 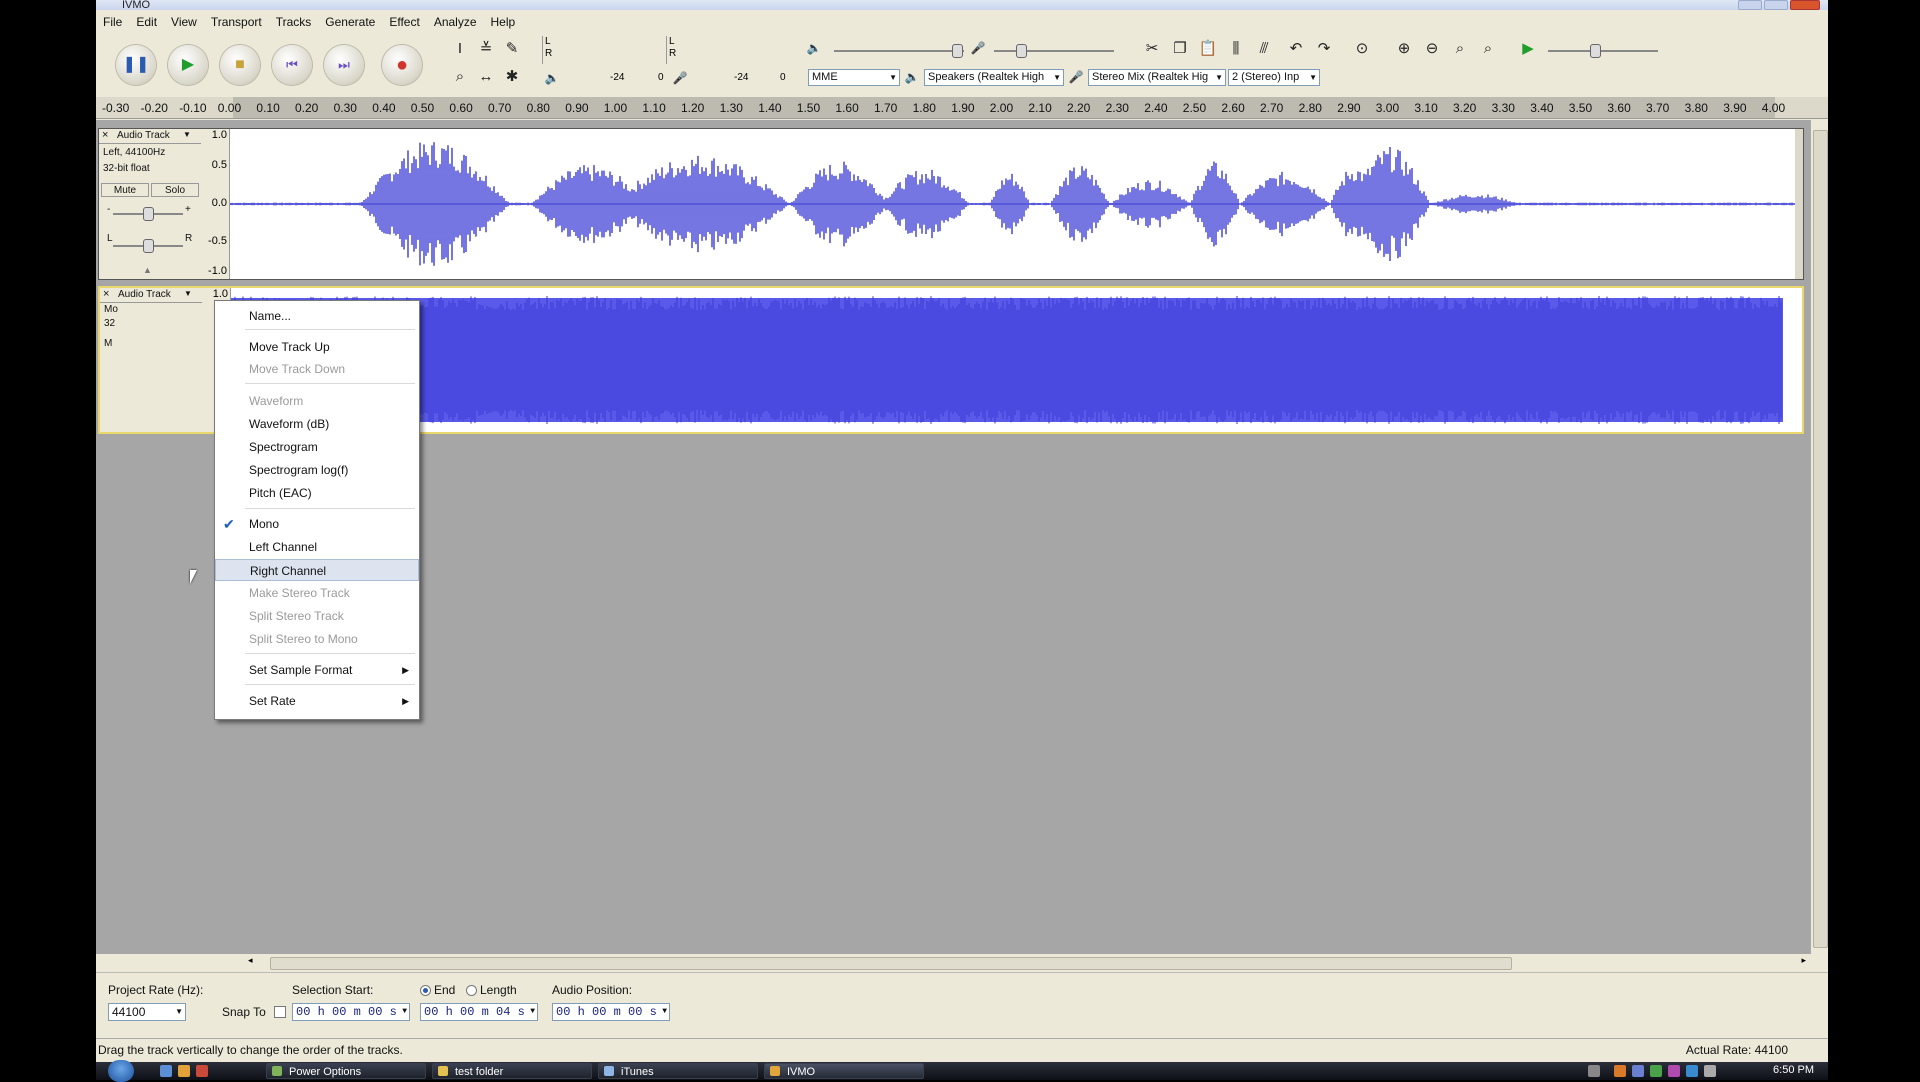 What do you see at coordinates (1054, 51) in the screenshot?
I see `input-volume-slider` at bounding box center [1054, 51].